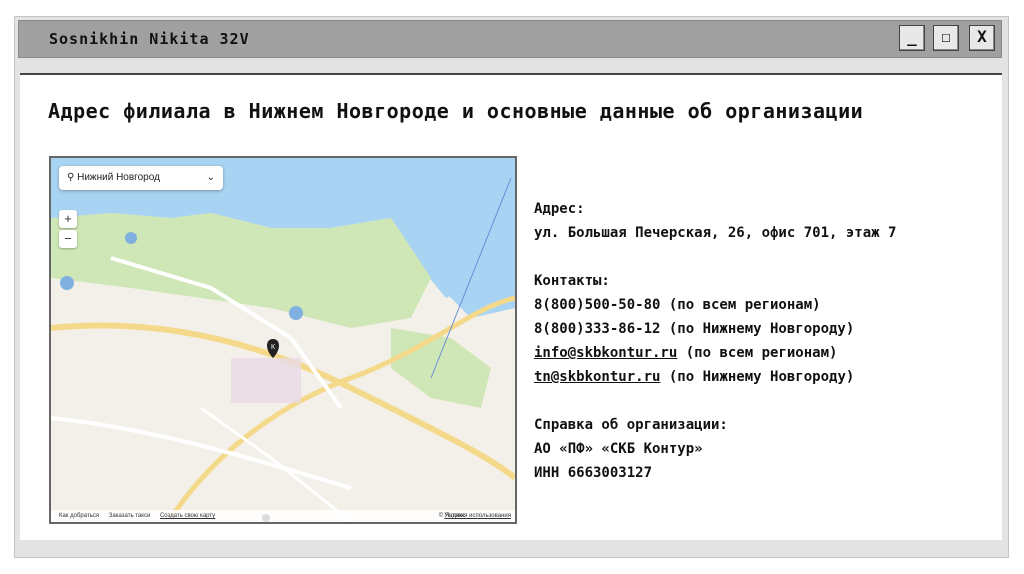 This screenshot has width=1024, height=574. Describe the element at coordinates (266, 380) in the screenshot. I see `district-block` at that location.